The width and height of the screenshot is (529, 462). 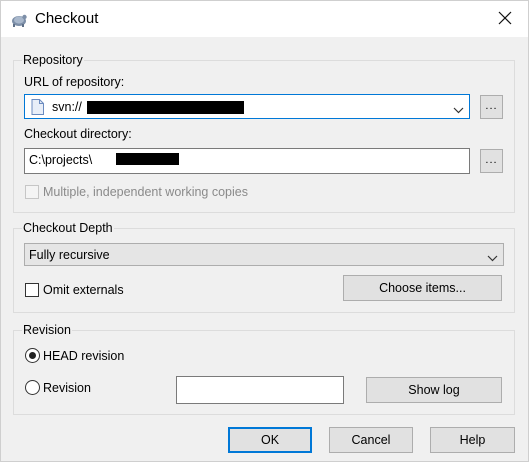 I want to click on checkout-dir-value: C:\projects\, so click(x=61, y=160).